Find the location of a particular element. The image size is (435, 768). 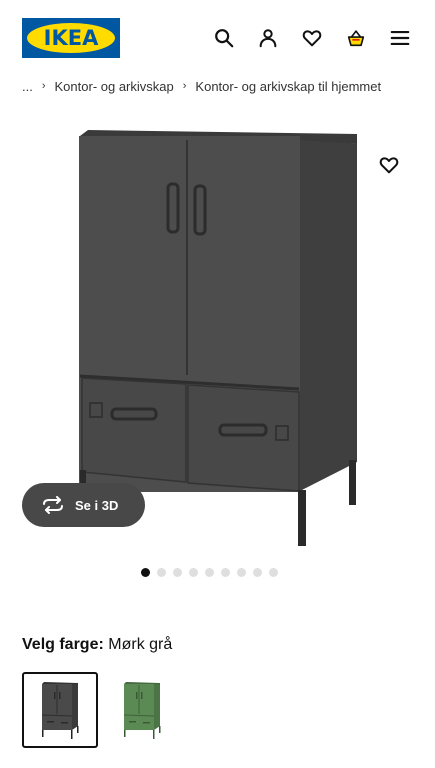

logo-oval: IKEA is located at coordinates (71, 38).